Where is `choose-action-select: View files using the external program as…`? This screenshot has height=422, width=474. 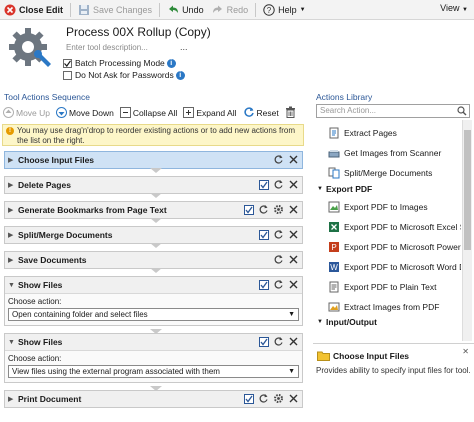
choose-action-select: View files using the external program as… is located at coordinates (153, 371).